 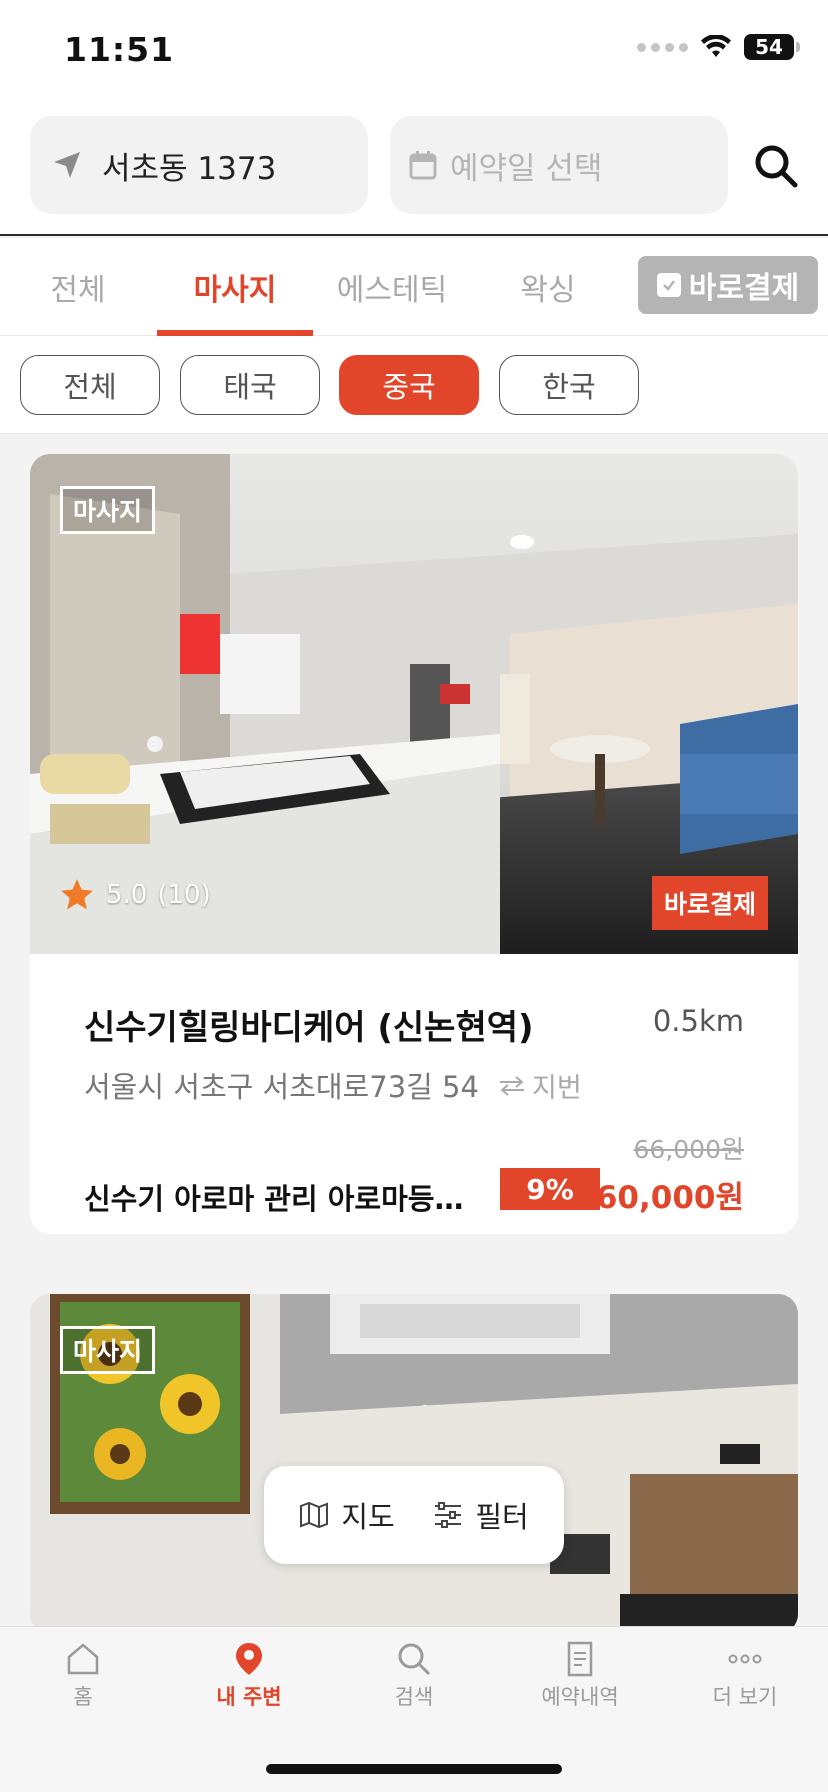 I want to click on battery-icon: 54, so click(x=772, y=47).